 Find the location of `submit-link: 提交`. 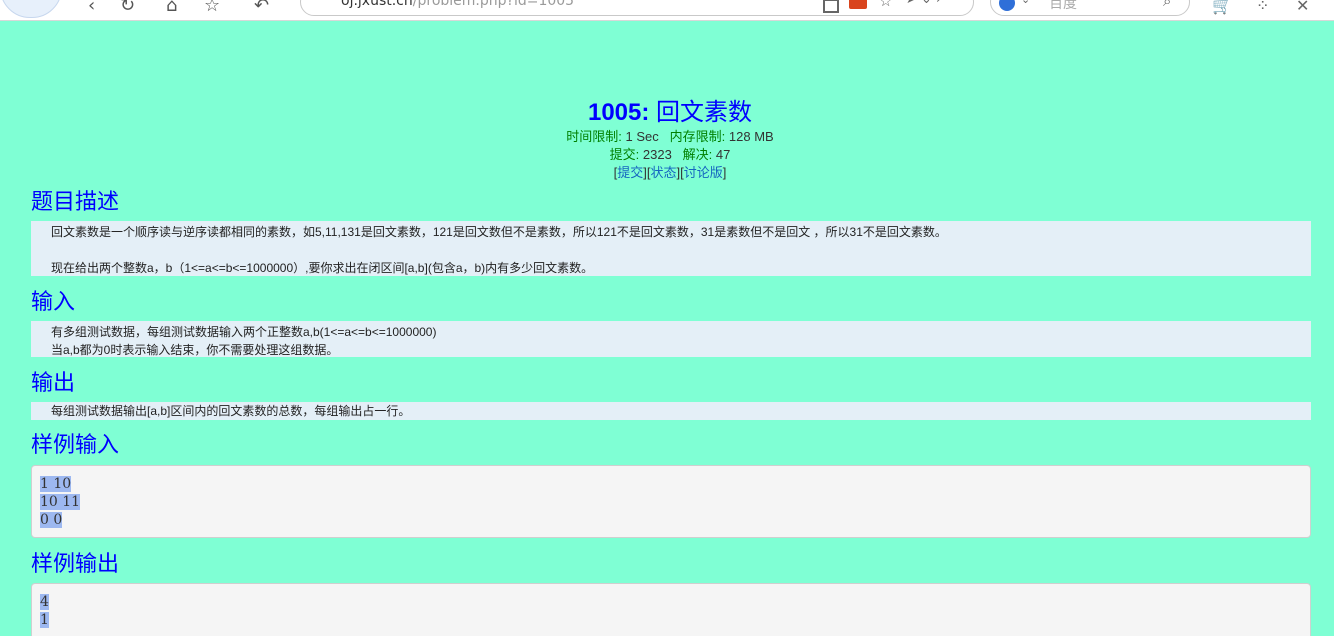

submit-link: 提交 is located at coordinates (630, 172).